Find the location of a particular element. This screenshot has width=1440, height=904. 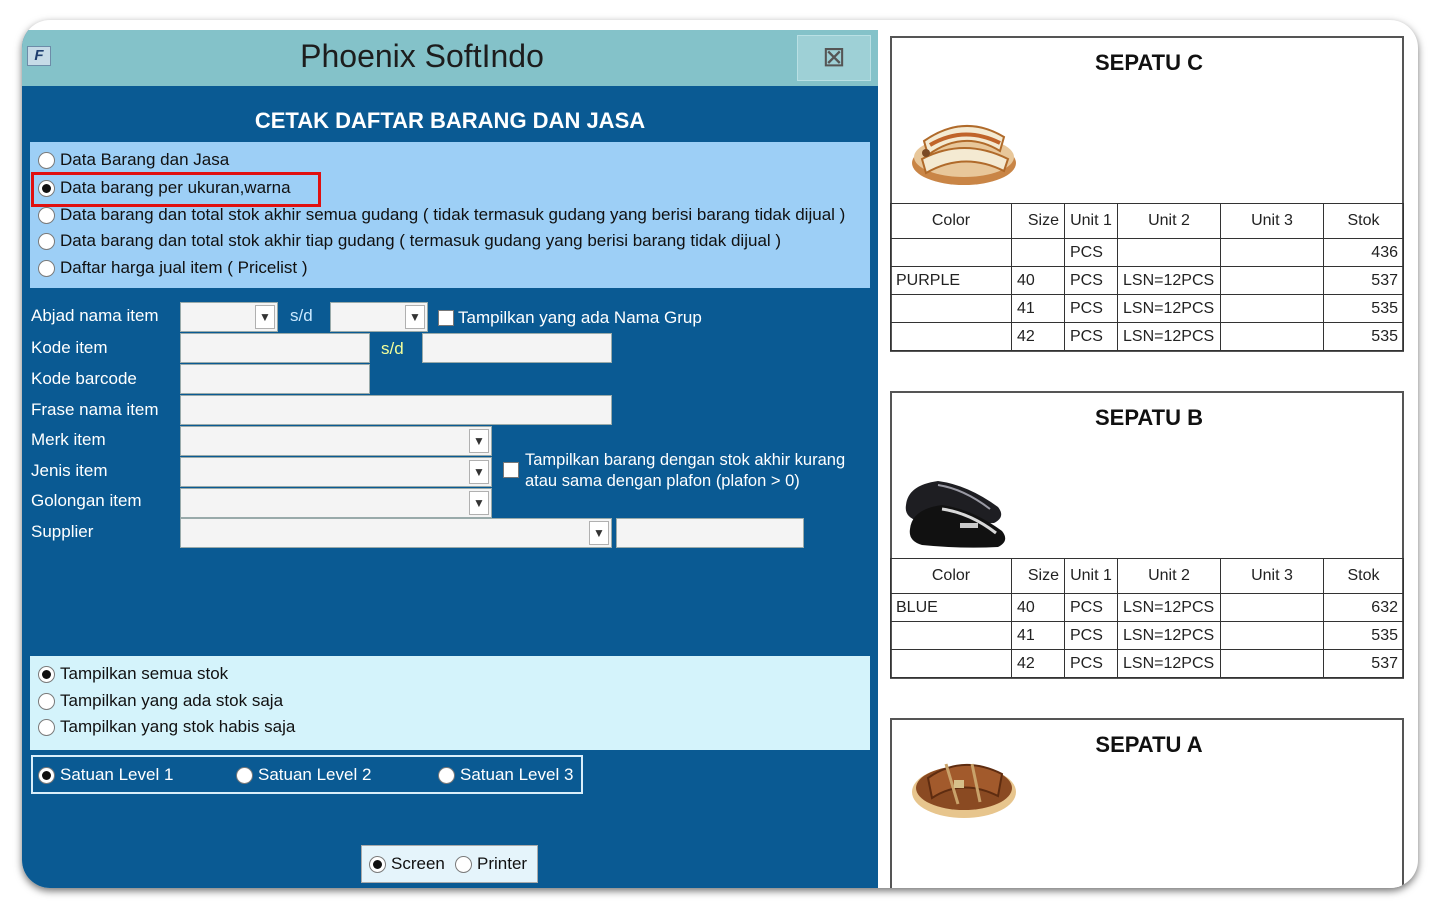

output-printer-option: Printer is located at coordinates (491, 864).